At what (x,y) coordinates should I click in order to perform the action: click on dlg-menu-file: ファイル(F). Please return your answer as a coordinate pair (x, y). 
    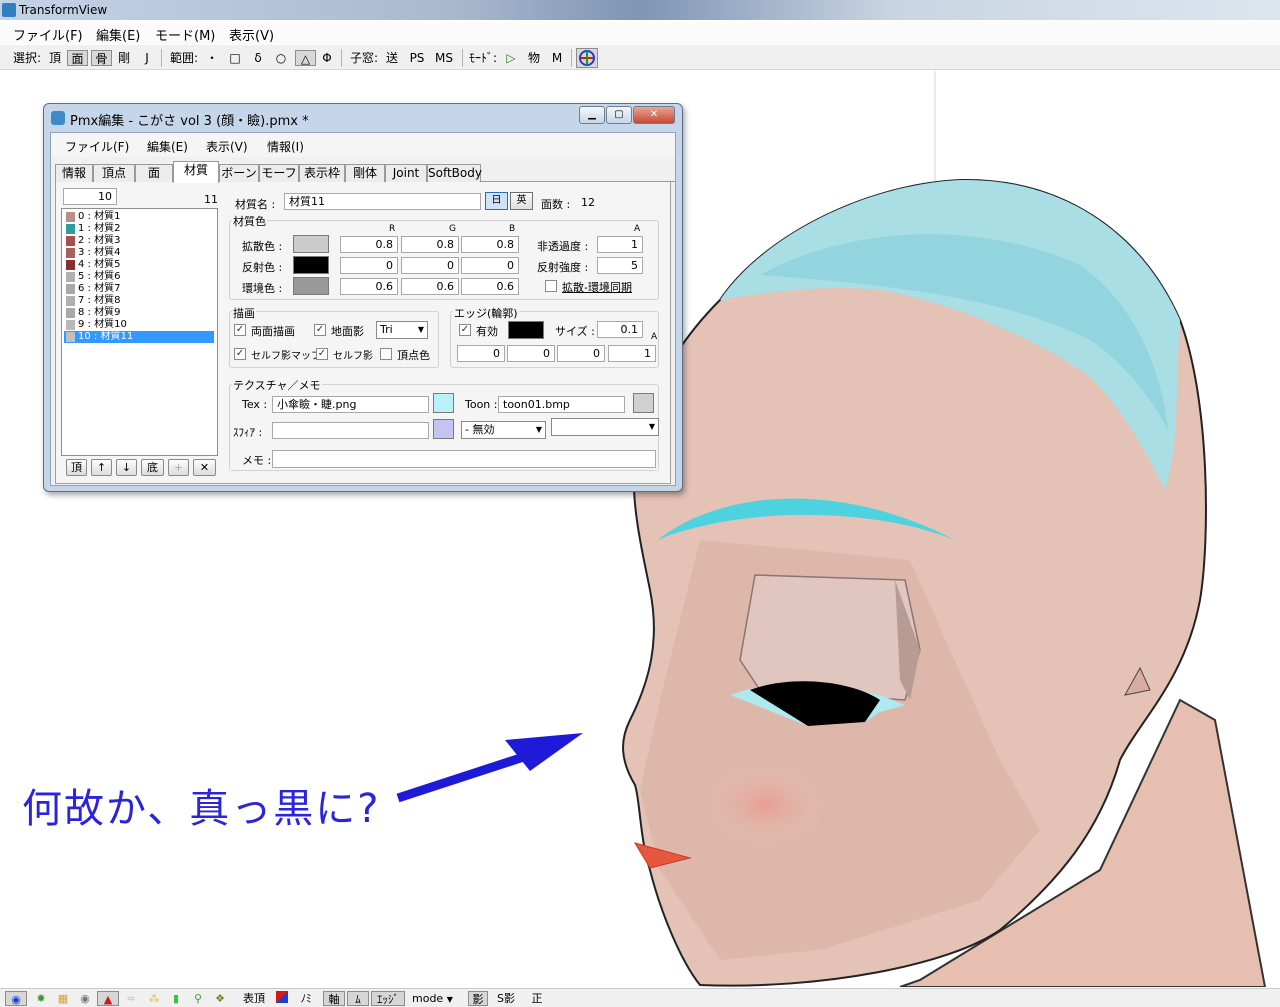
    Looking at the image, I should click on (97, 146).